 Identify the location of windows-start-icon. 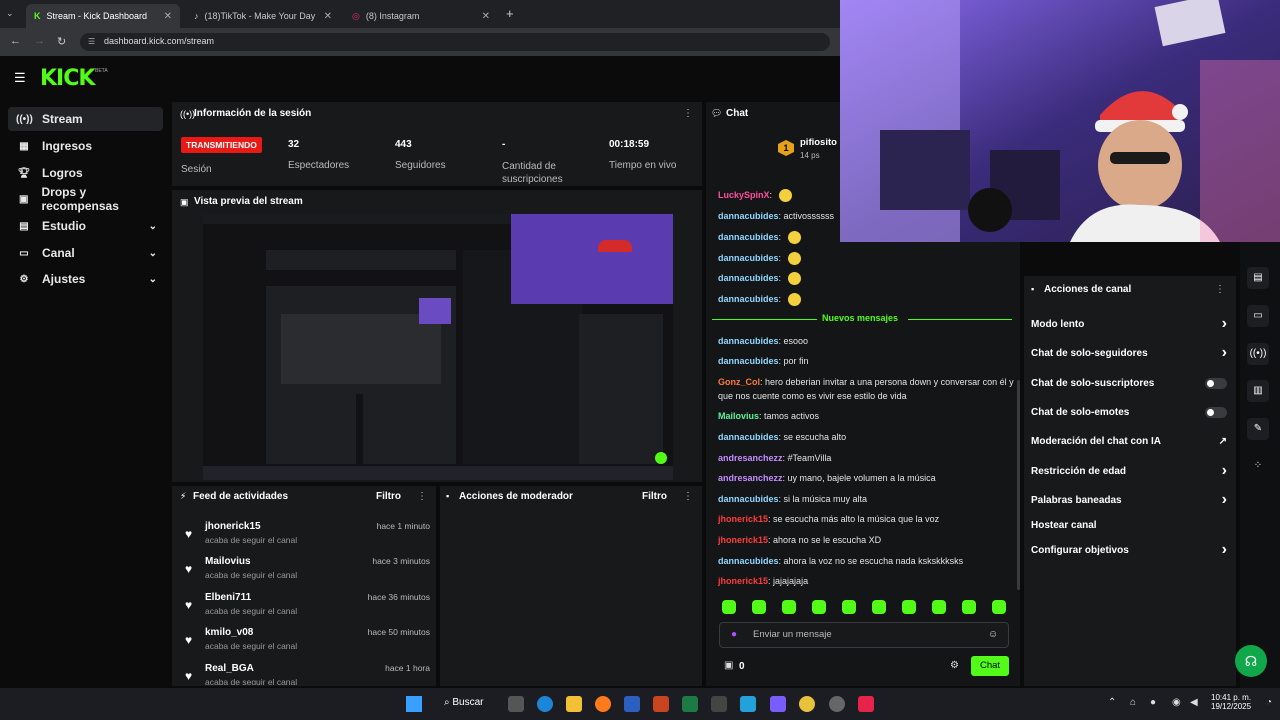
(414, 704).